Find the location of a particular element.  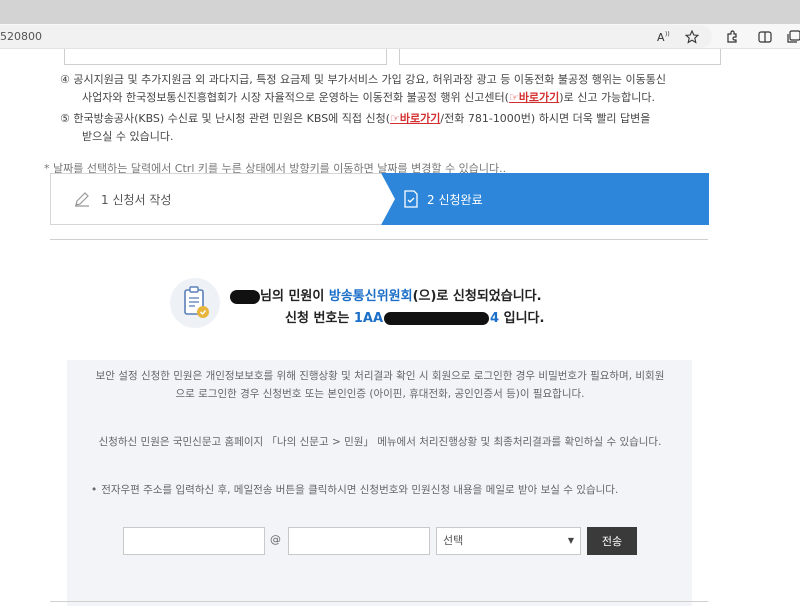

application-number-end: 4 is located at coordinates (495, 318).